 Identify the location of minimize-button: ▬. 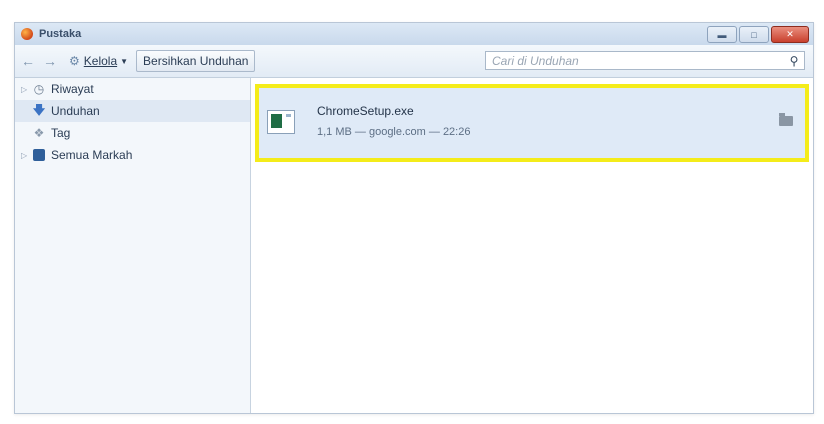
(722, 34).